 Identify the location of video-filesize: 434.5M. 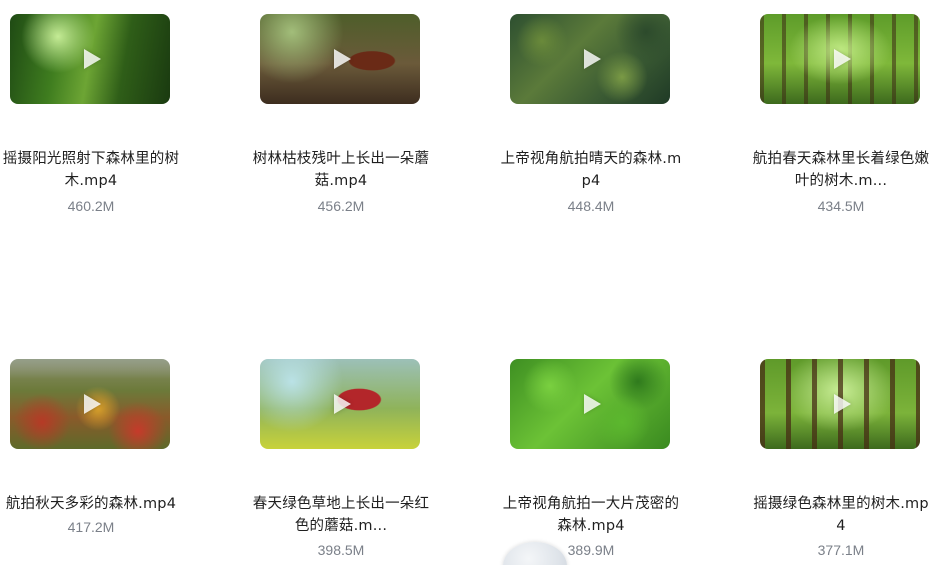
(841, 206).